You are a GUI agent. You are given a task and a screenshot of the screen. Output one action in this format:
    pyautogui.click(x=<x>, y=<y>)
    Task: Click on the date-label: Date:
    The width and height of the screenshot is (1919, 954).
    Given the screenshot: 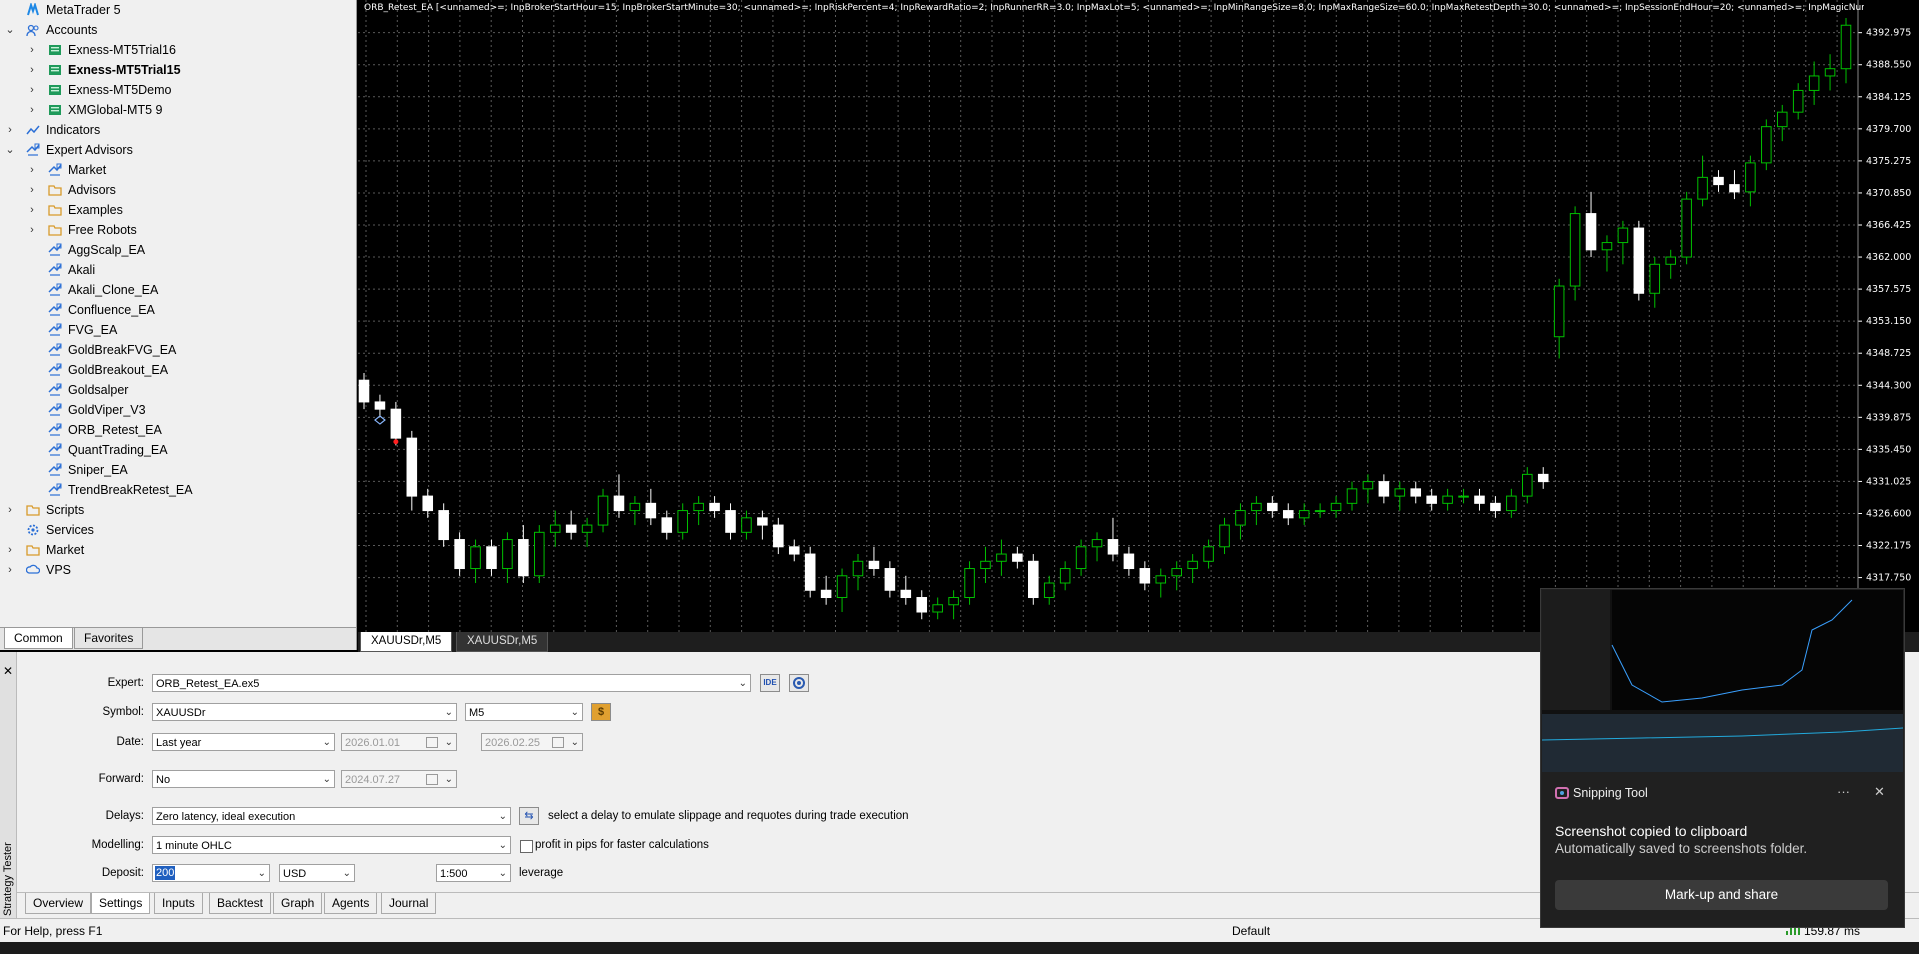 What is the action you would take?
    pyautogui.click(x=130, y=742)
    